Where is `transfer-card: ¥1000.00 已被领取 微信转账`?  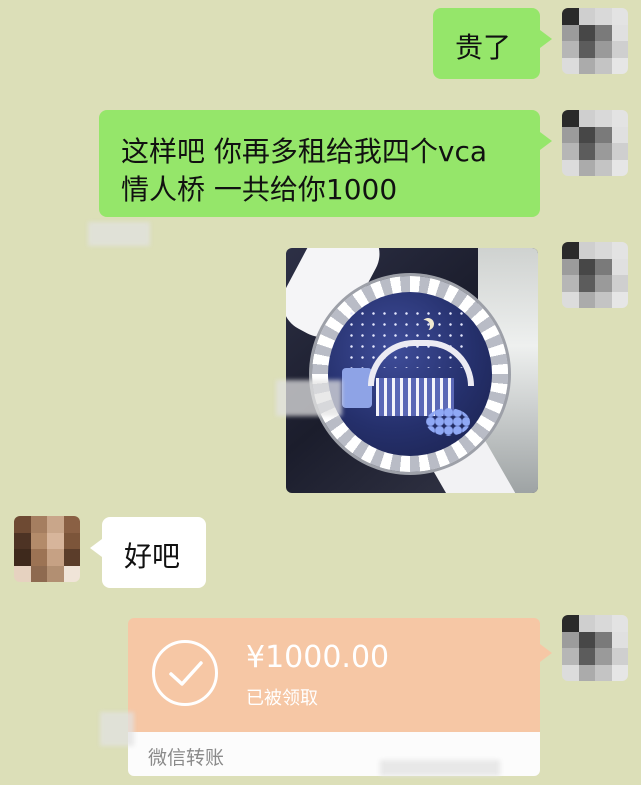
transfer-card: ¥1000.00 已被领取 微信转账 is located at coordinates (340, 697).